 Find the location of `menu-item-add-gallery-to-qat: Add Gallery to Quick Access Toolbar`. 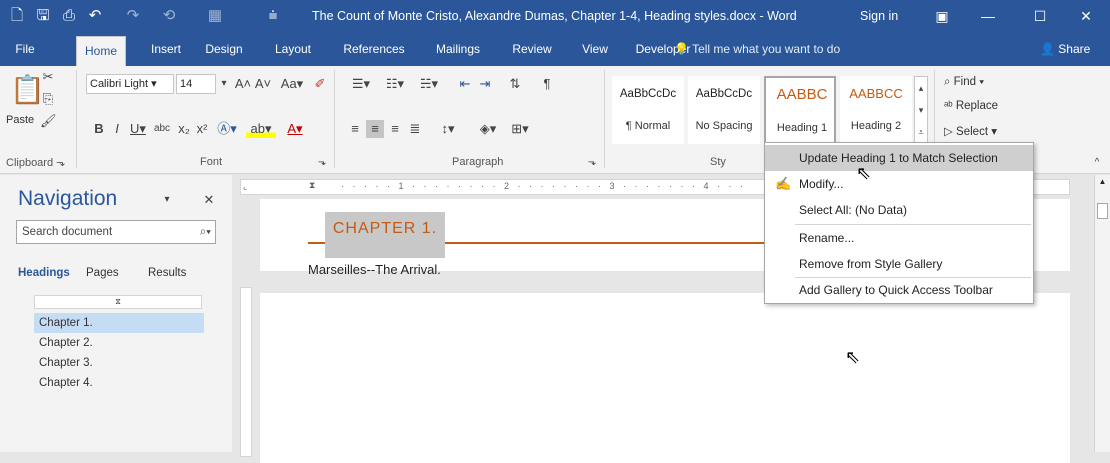

menu-item-add-gallery-to-qat: Add Gallery to Quick Access Toolbar is located at coordinates (899, 290).